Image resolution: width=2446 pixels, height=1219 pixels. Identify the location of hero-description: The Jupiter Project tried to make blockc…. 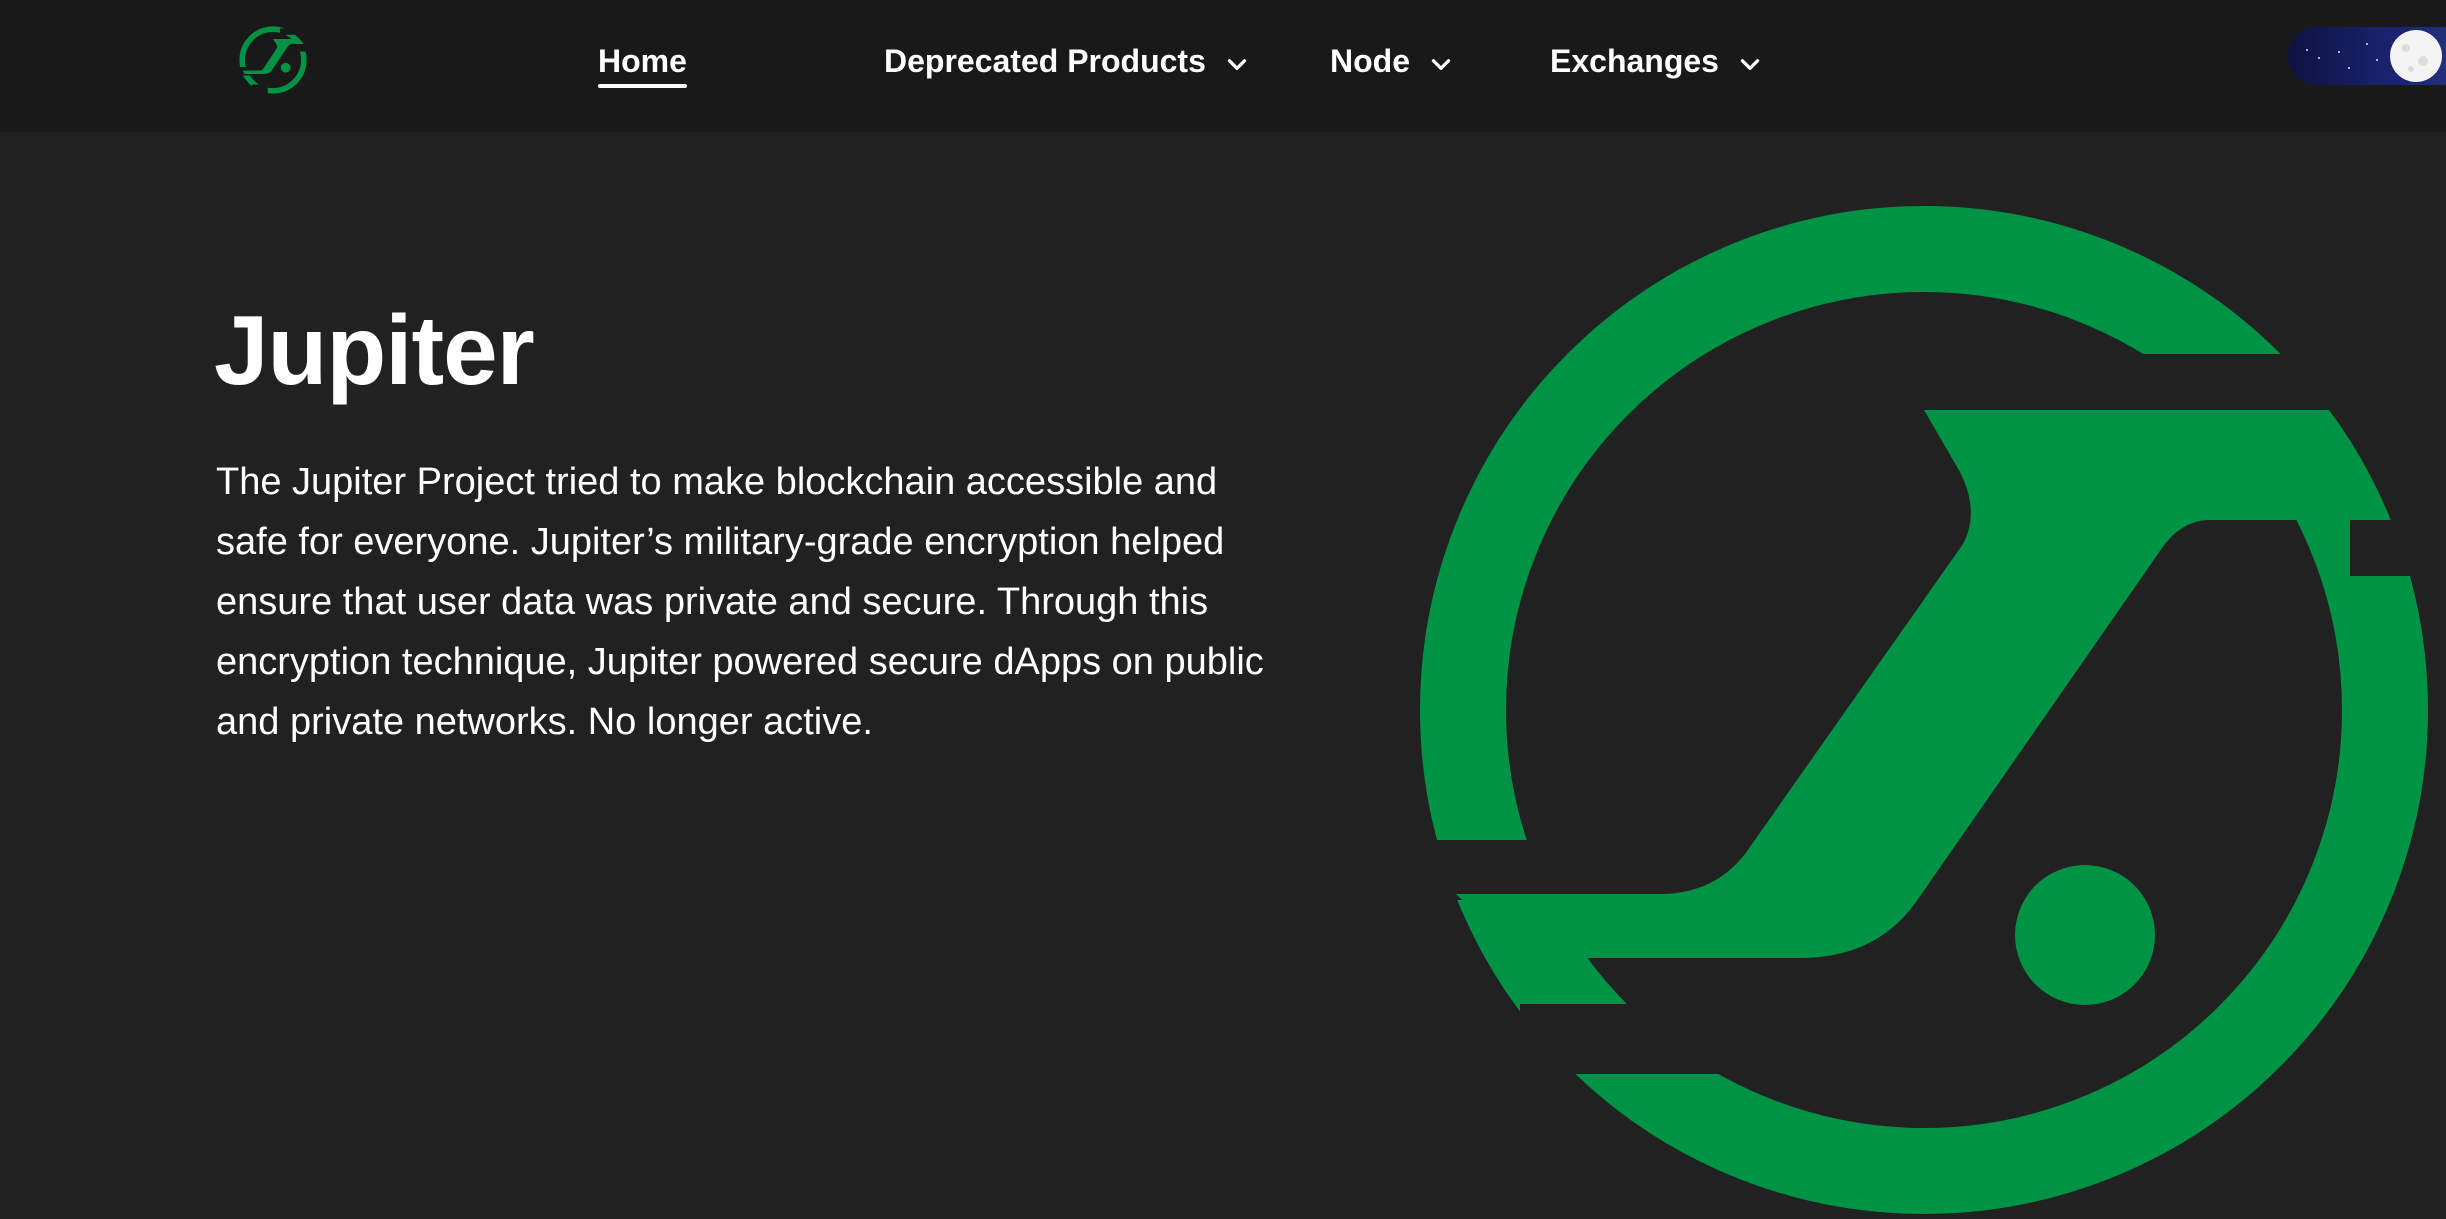
(740, 602).